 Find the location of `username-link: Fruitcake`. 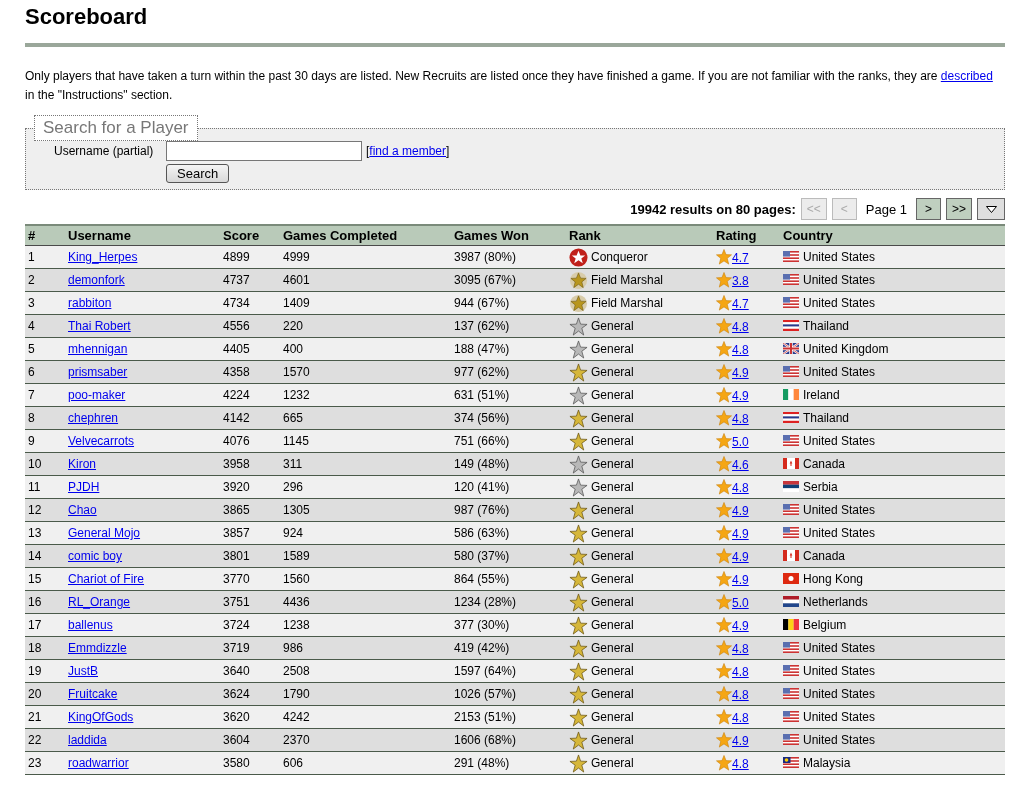

username-link: Fruitcake is located at coordinates (93, 694).